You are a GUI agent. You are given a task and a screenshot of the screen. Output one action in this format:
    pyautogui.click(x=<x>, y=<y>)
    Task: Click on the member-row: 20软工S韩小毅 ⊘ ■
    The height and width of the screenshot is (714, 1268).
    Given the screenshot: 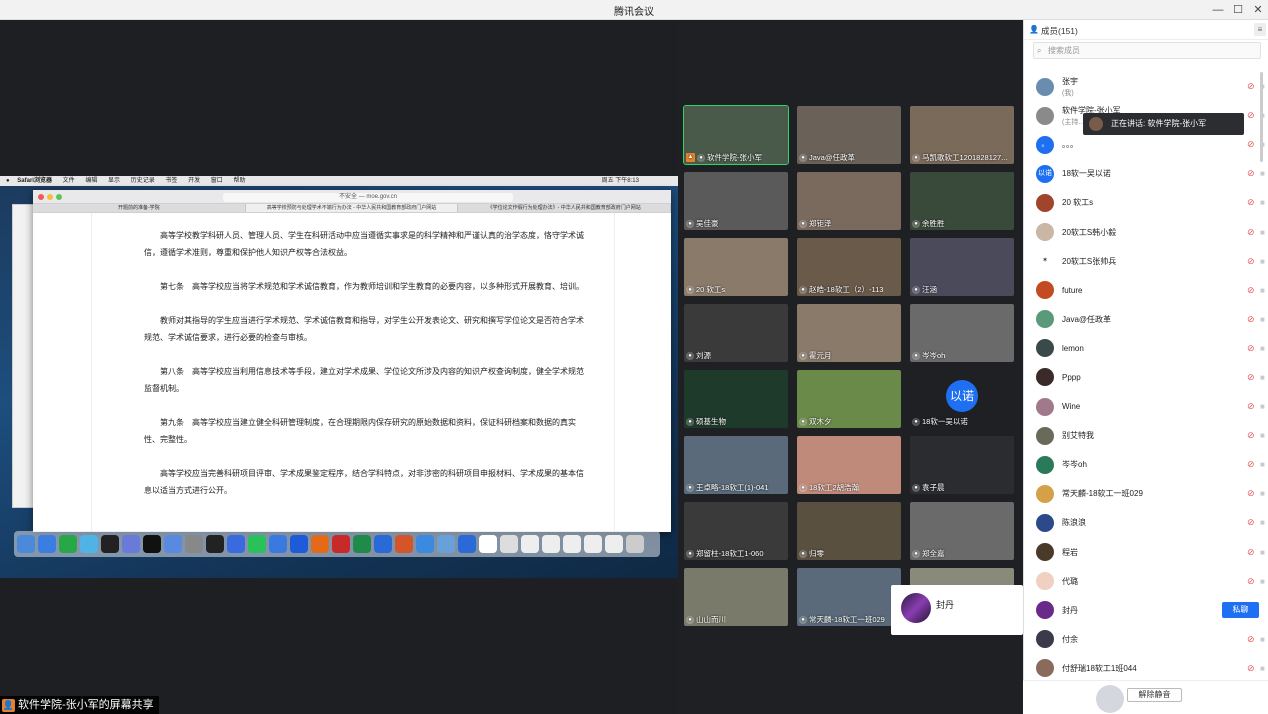 What is the action you would take?
    pyautogui.click(x=1146, y=231)
    